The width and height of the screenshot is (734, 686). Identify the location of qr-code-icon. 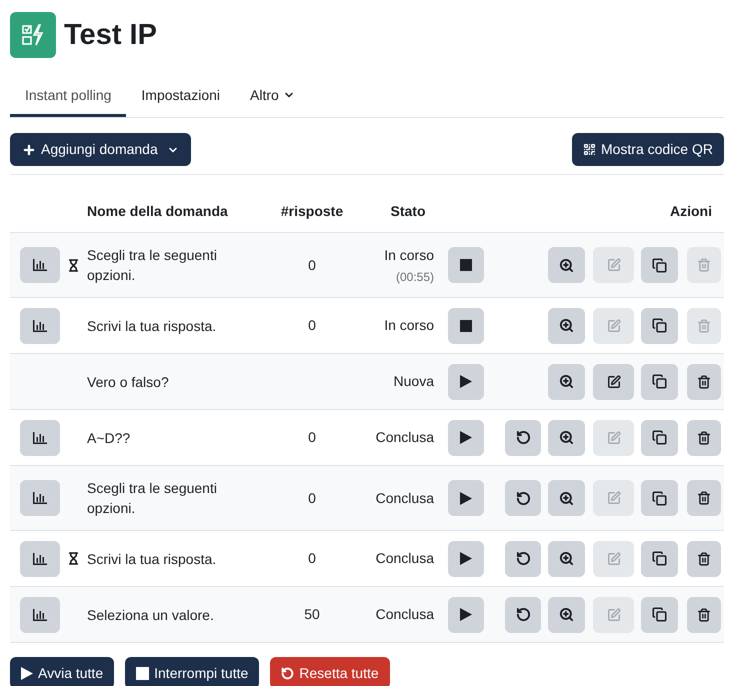
(589, 149).